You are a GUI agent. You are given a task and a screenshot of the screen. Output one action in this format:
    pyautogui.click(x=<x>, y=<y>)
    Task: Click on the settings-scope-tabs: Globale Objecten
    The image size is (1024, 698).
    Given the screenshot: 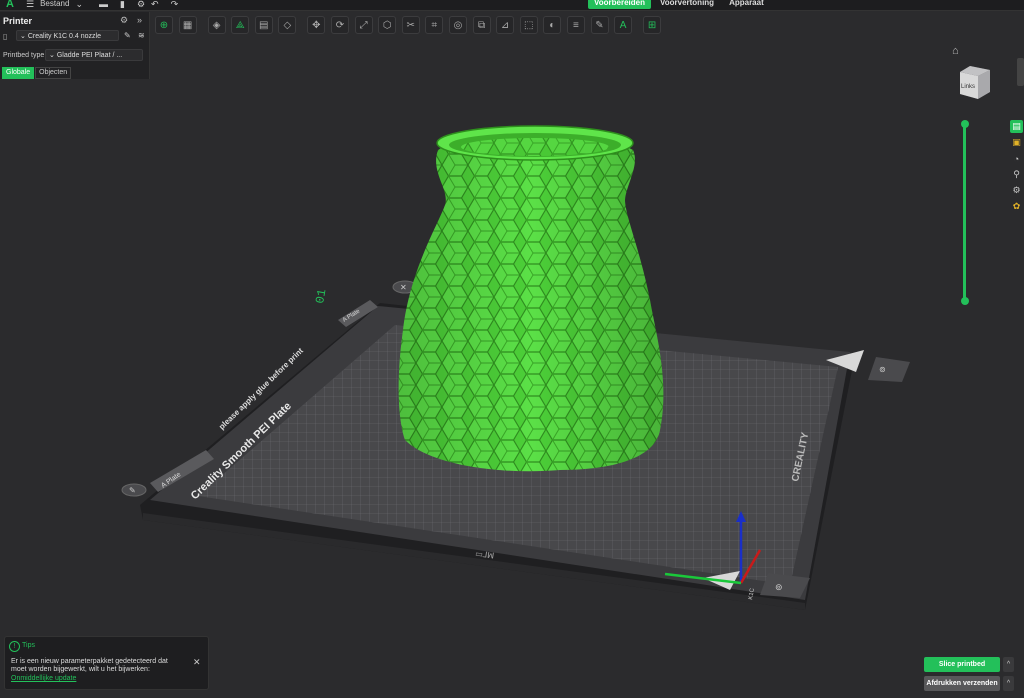 What is the action you would take?
    pyautogui.click(x=37, y=73)
    